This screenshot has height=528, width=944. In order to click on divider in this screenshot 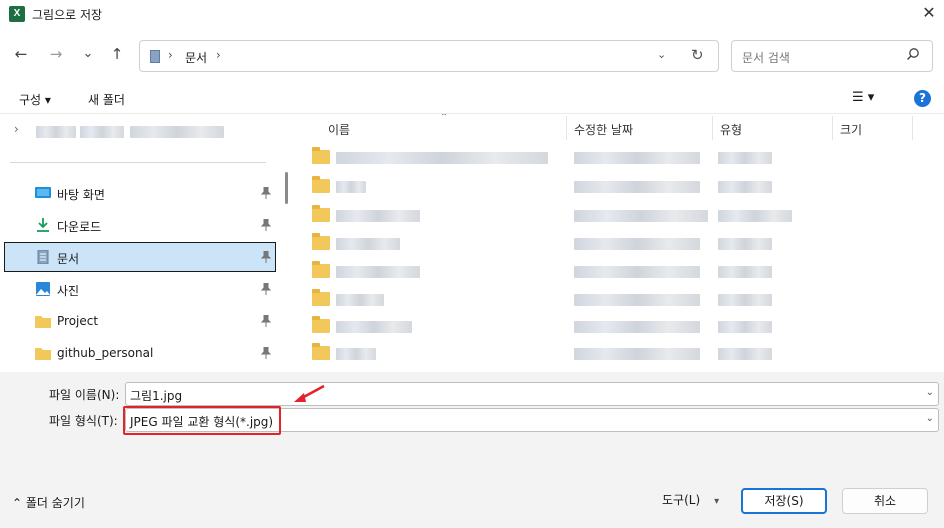, I will do `click(138, 162)`.